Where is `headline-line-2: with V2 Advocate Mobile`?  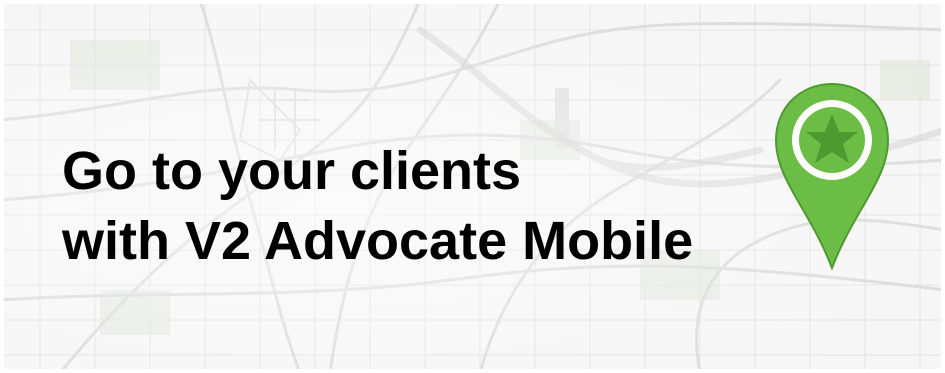 headline-line-2: with V2 Advocate Mobile is located at coordinates (378, 241).